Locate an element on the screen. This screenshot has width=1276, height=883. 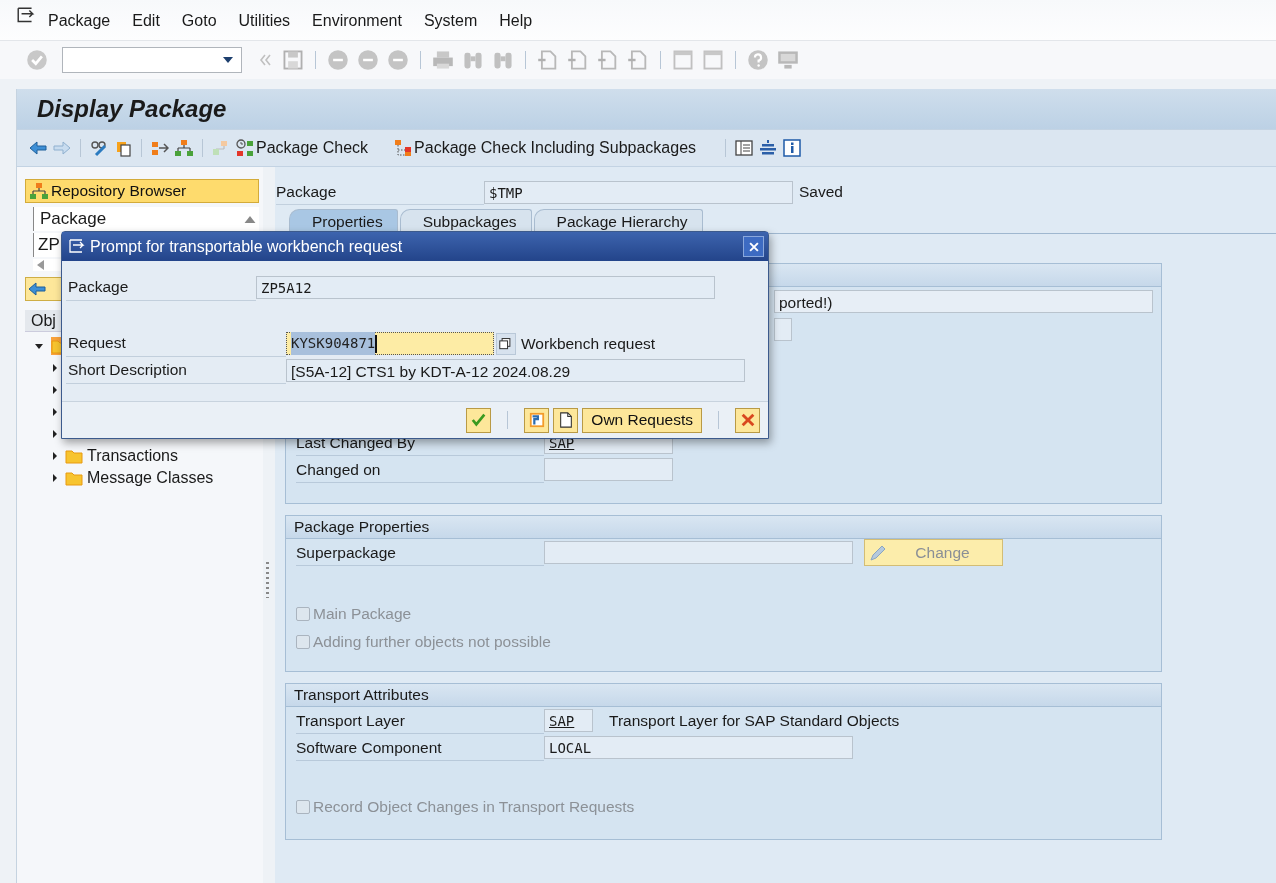
move-icon is located at coordinates (160, 148).